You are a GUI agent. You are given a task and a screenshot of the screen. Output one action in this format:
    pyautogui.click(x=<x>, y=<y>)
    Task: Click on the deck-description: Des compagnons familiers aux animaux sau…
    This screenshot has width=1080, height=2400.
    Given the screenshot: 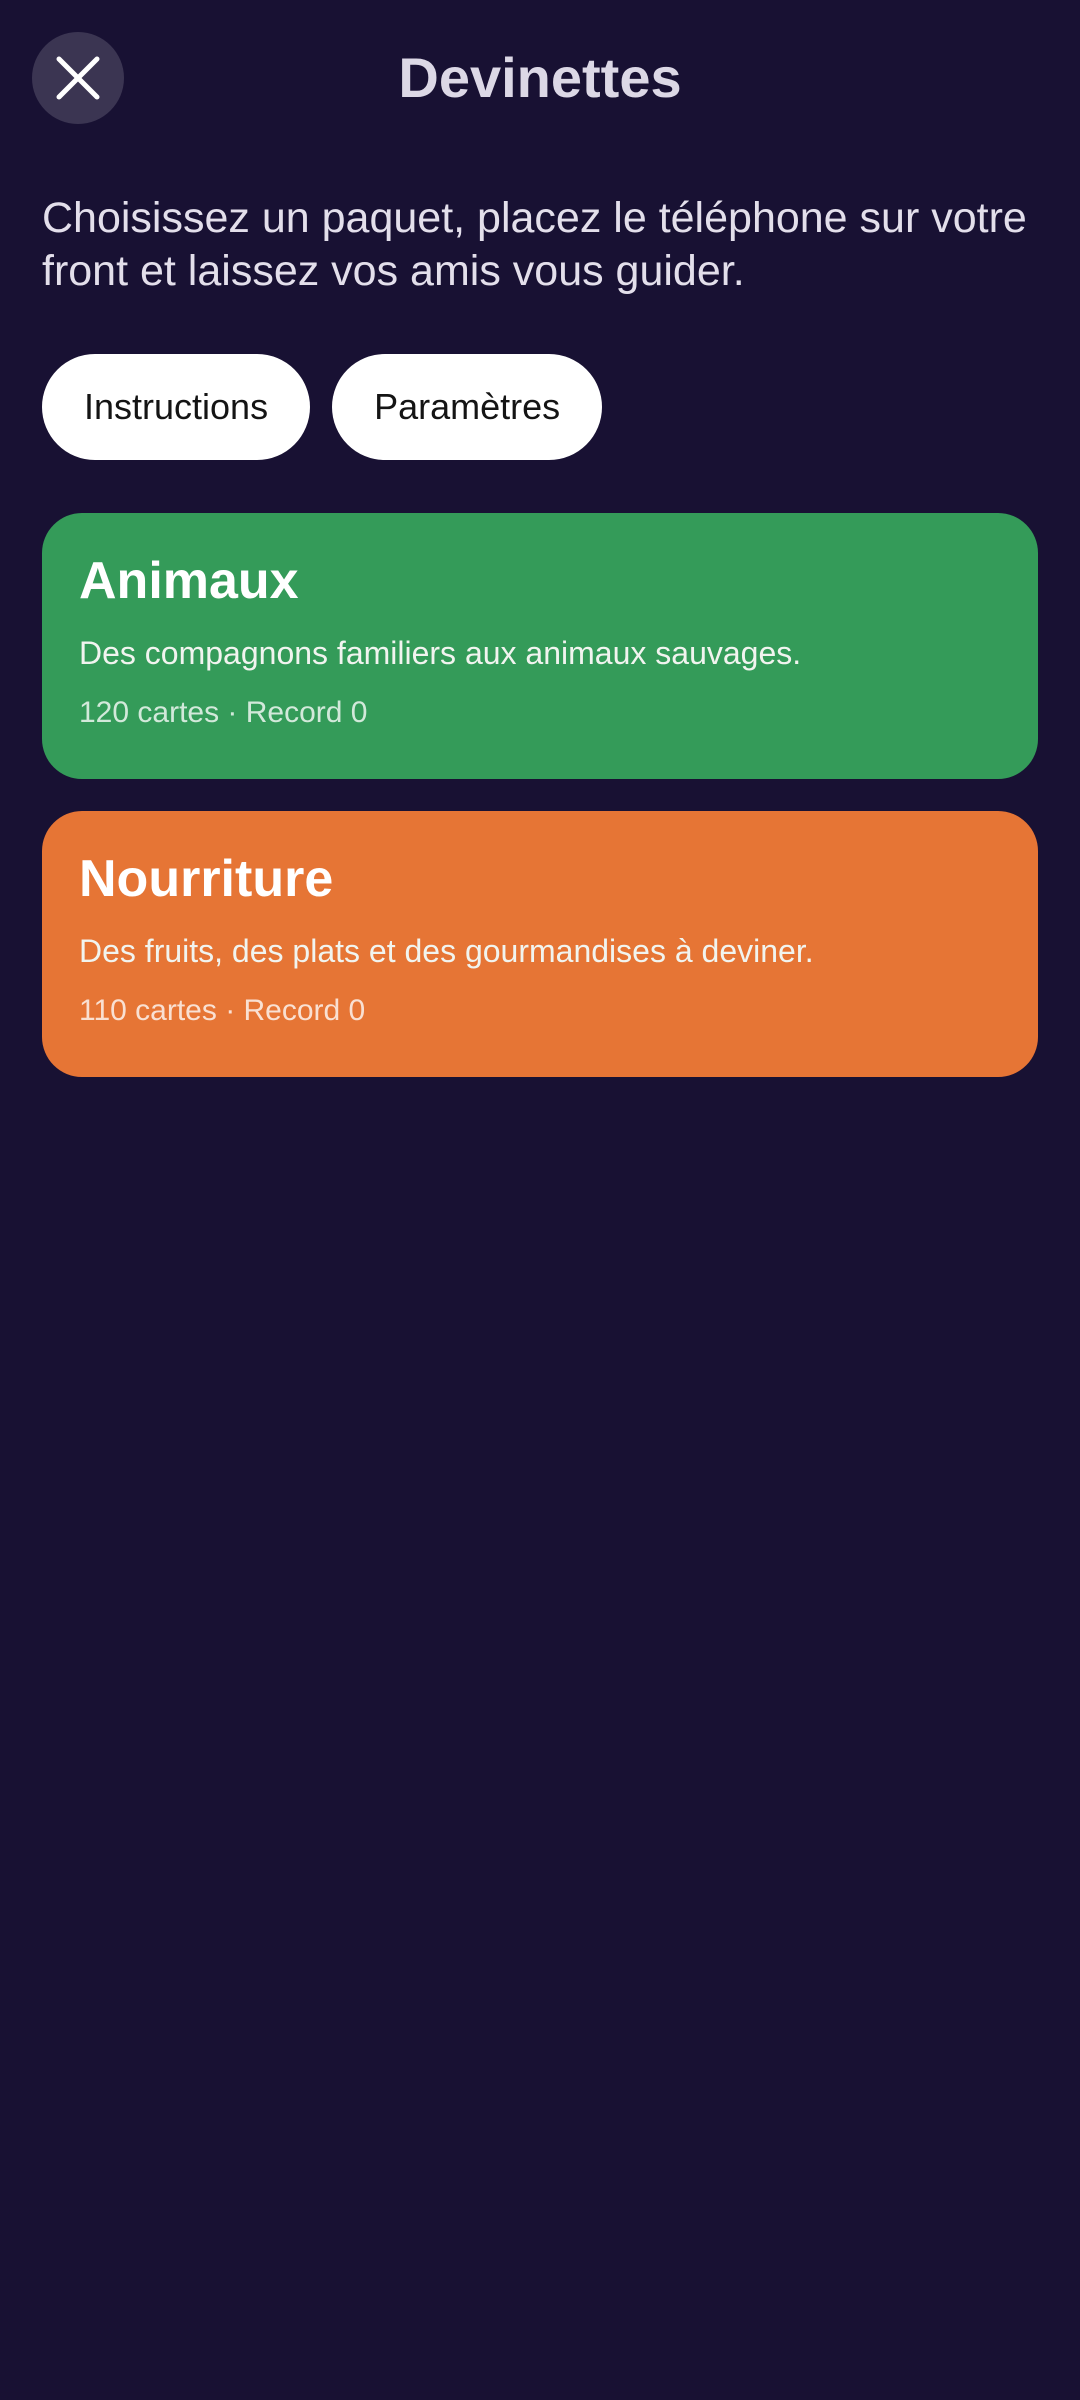 What is the action you would take?
    pyautogui.click(x=440, y=653)
    